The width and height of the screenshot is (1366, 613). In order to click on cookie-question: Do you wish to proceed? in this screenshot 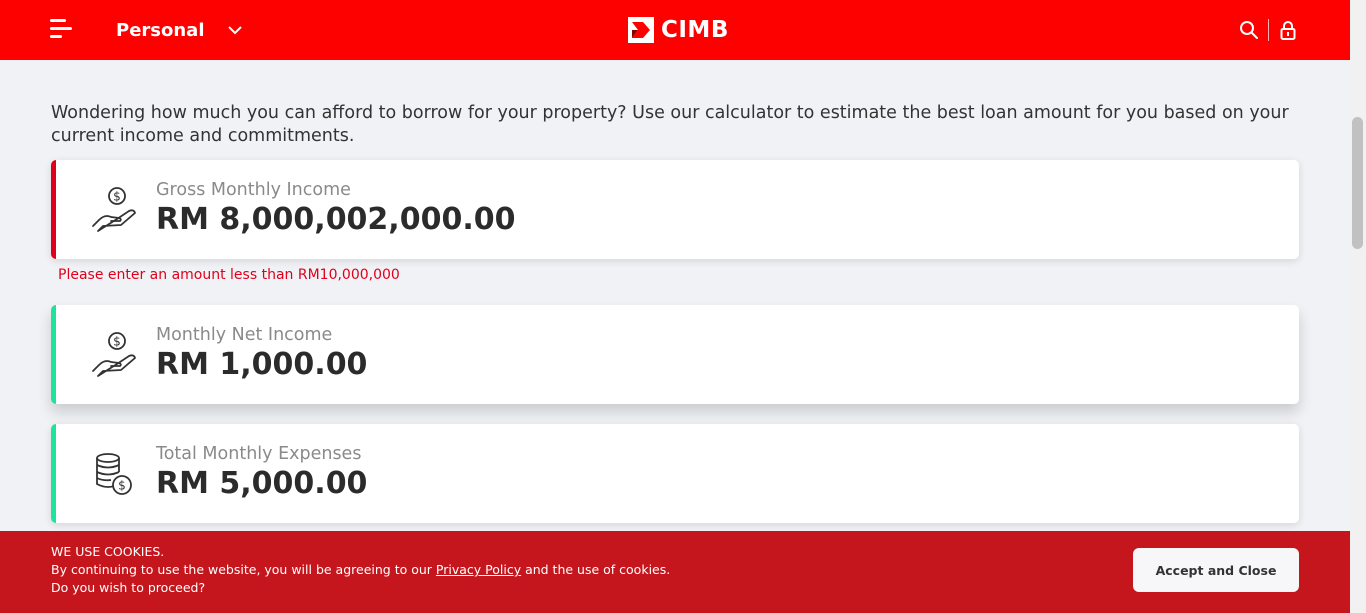, I will do `click(128, 587)`.